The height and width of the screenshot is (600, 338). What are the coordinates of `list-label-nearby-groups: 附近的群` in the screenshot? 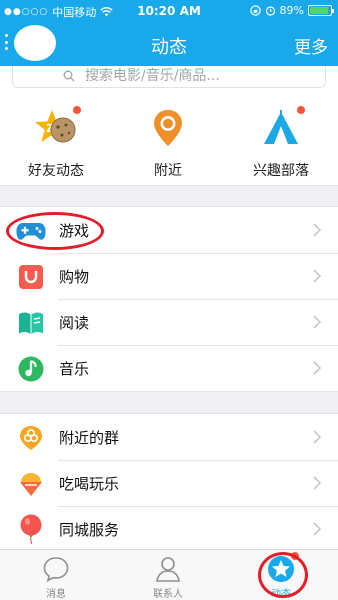 It's located at (89, 438).